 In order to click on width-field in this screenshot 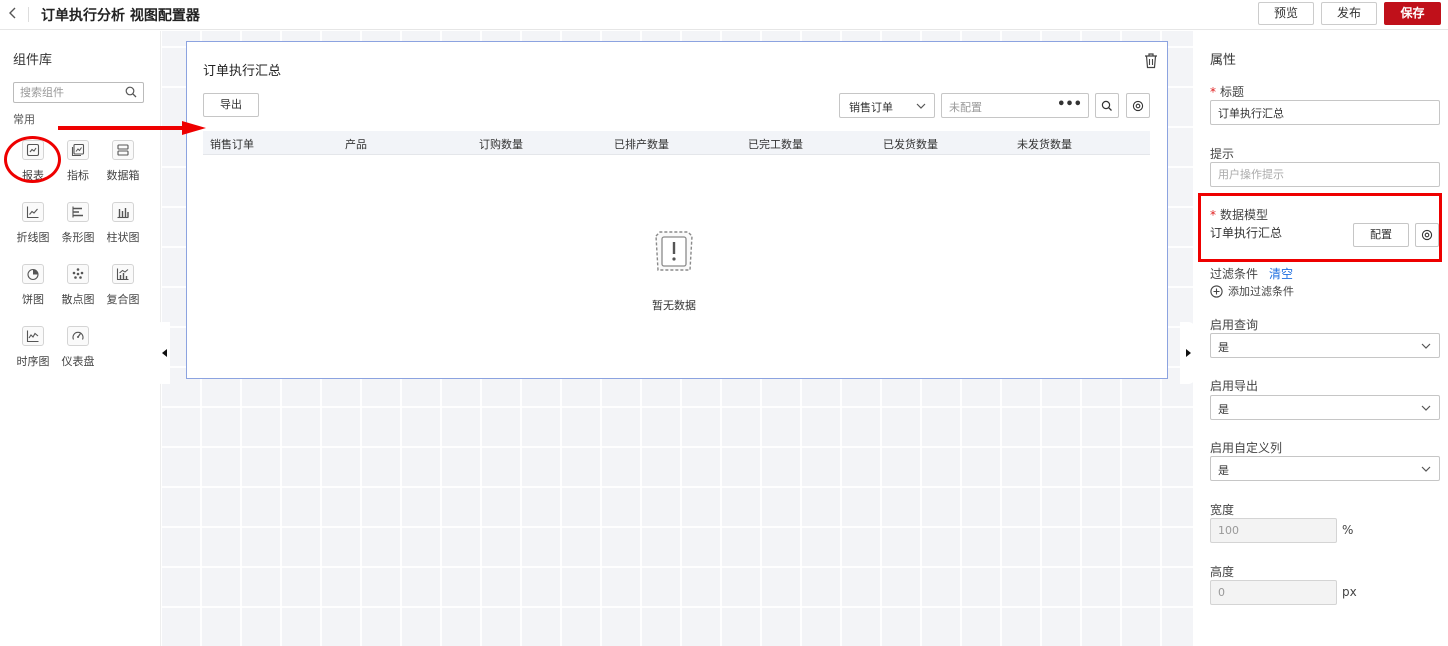, I will do `click(1273, 530)`.